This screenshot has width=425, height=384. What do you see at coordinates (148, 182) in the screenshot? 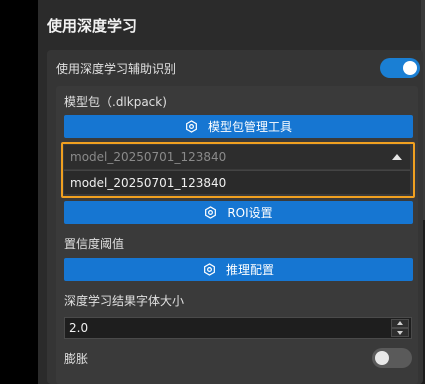
I see `model-option-label: model_20250701_123840` at bounding box center [148, 182].